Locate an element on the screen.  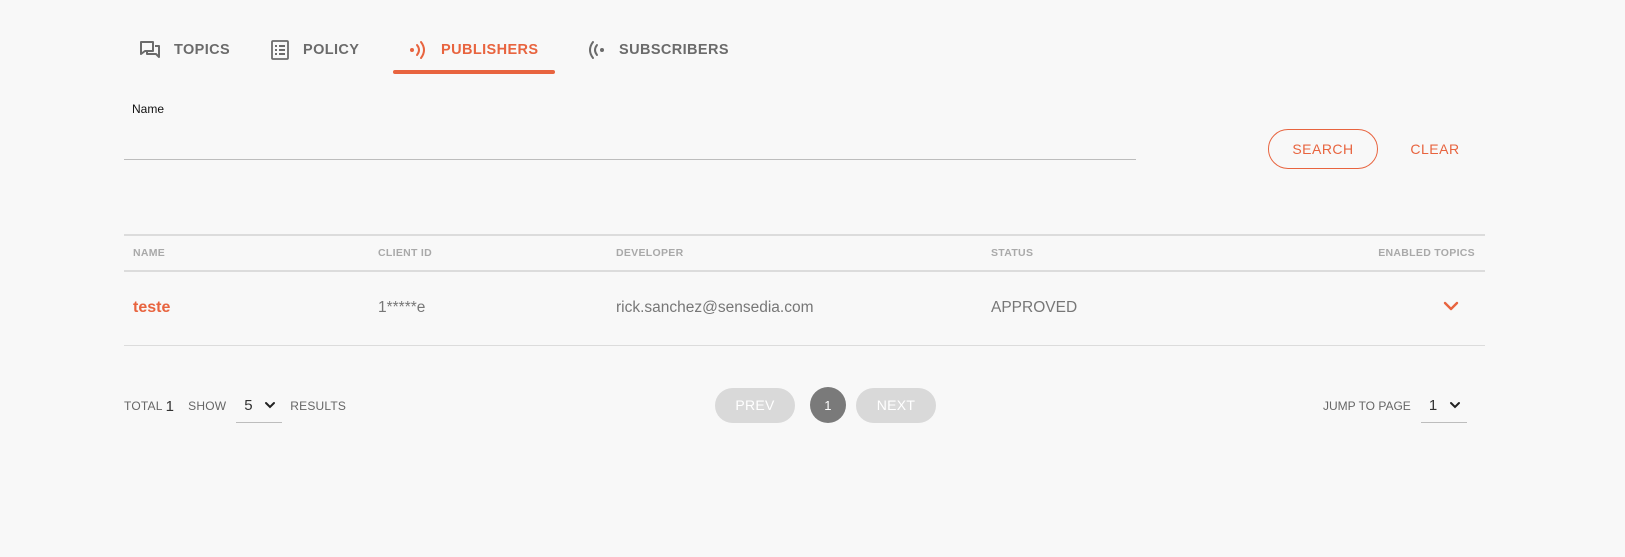
publisher-name-link: teste is located at coordinates (151, 308).